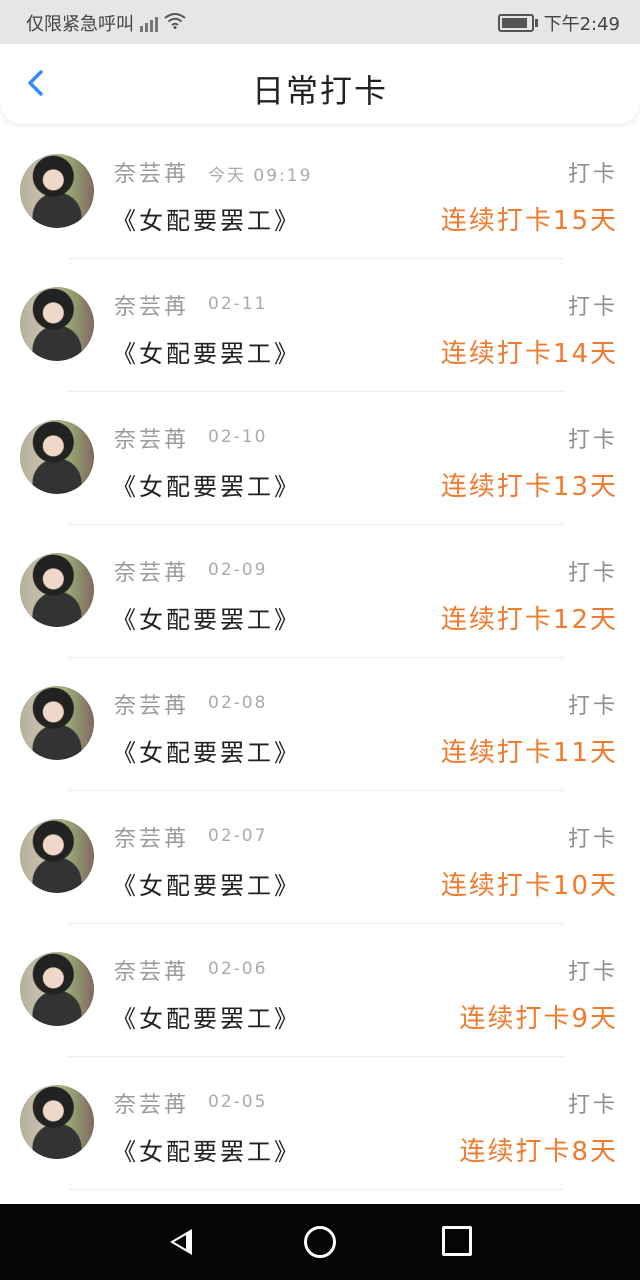 This screenshot has width=640, height=1280. I want to click on nav-recents-button, so click(457, 1241).